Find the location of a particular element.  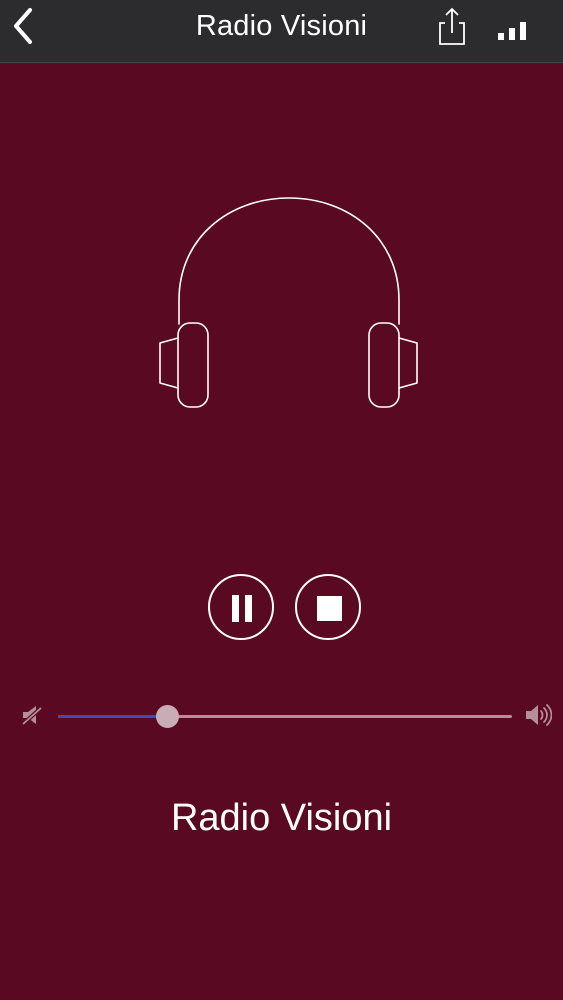

volume-slider-thumb is located at coordinates (167, 716).